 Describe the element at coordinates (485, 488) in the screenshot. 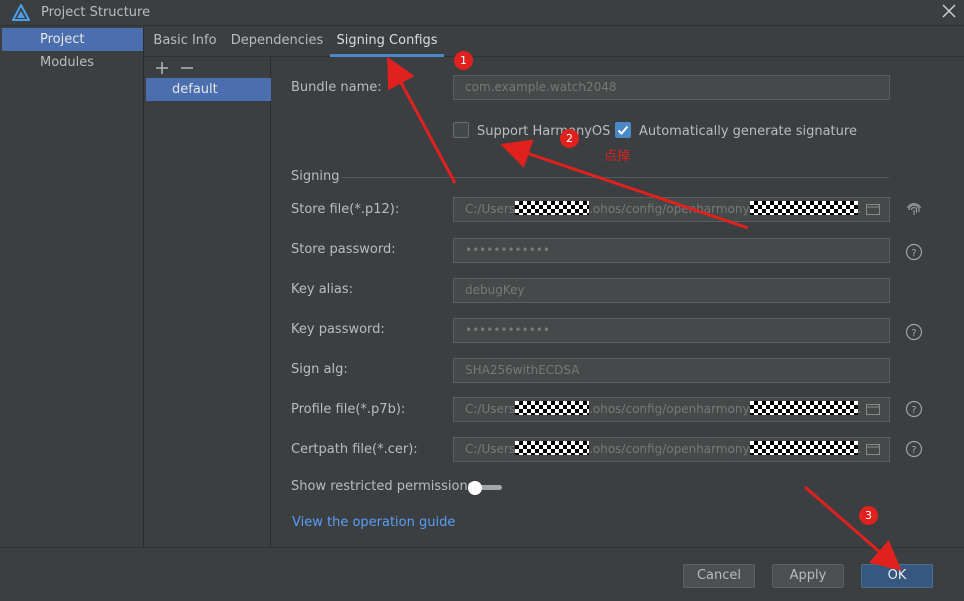

I see `show-restricted-toggle` at that location.